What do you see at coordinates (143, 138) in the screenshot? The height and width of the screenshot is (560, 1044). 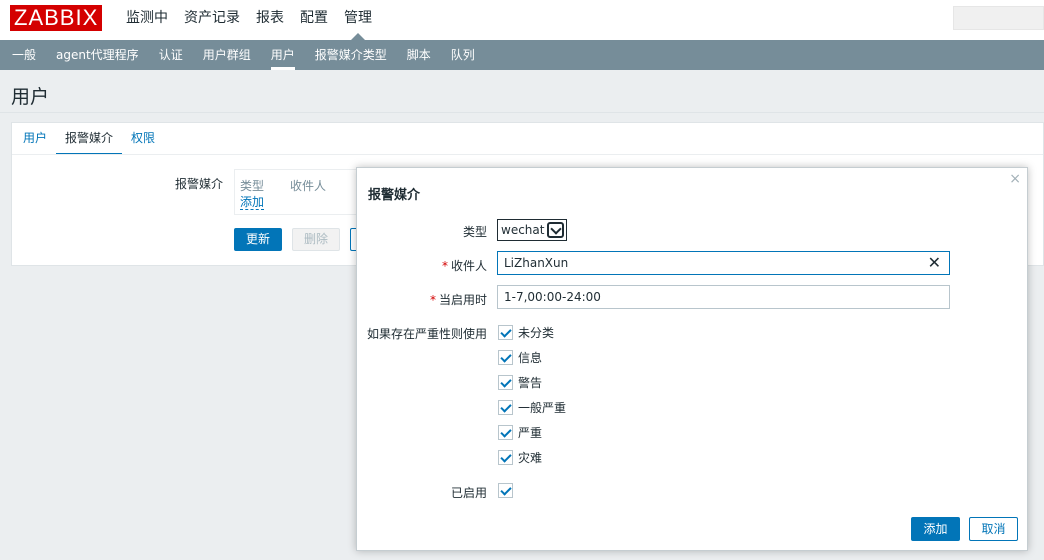 I see `tab-permissions: 权限` at bounding box center [143, 138].